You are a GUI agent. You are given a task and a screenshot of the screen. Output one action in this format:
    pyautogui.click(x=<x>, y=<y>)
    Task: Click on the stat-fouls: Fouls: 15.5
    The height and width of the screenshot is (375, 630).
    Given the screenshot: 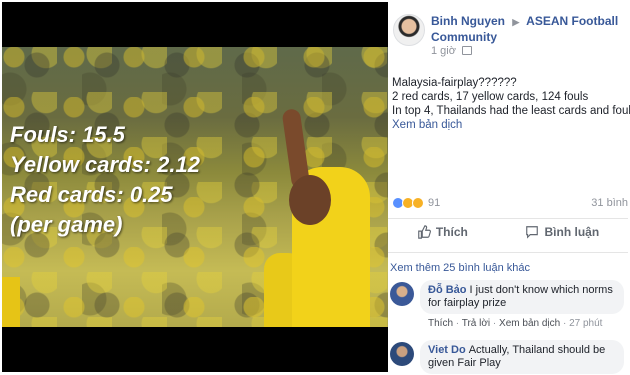 What is the action you would take?
    pyautogui.click(x=67, y=134)
    